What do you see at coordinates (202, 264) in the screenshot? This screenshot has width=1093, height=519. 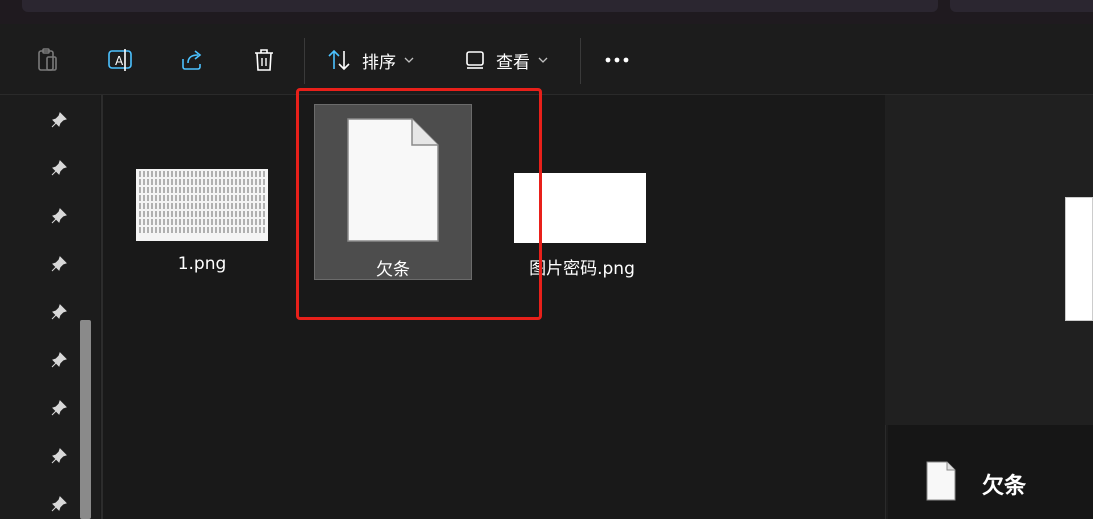 I see `file-name: 1.png` at bounding box center [202, 264].